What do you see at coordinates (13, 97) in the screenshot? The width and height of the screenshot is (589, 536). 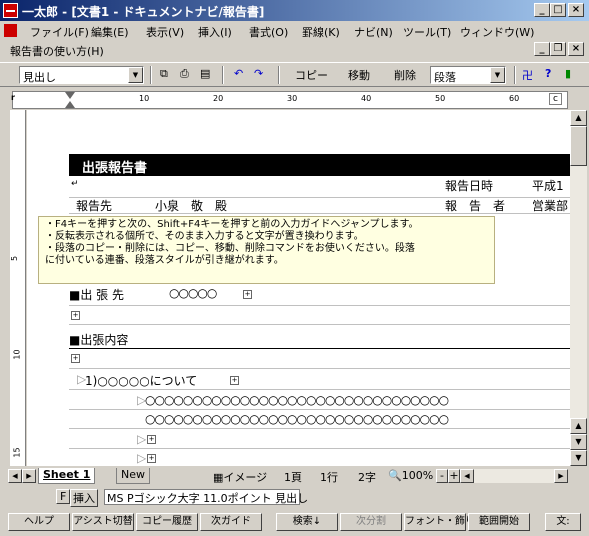 I see `ruler-left-tab: r` at bounding box center [13, 97].